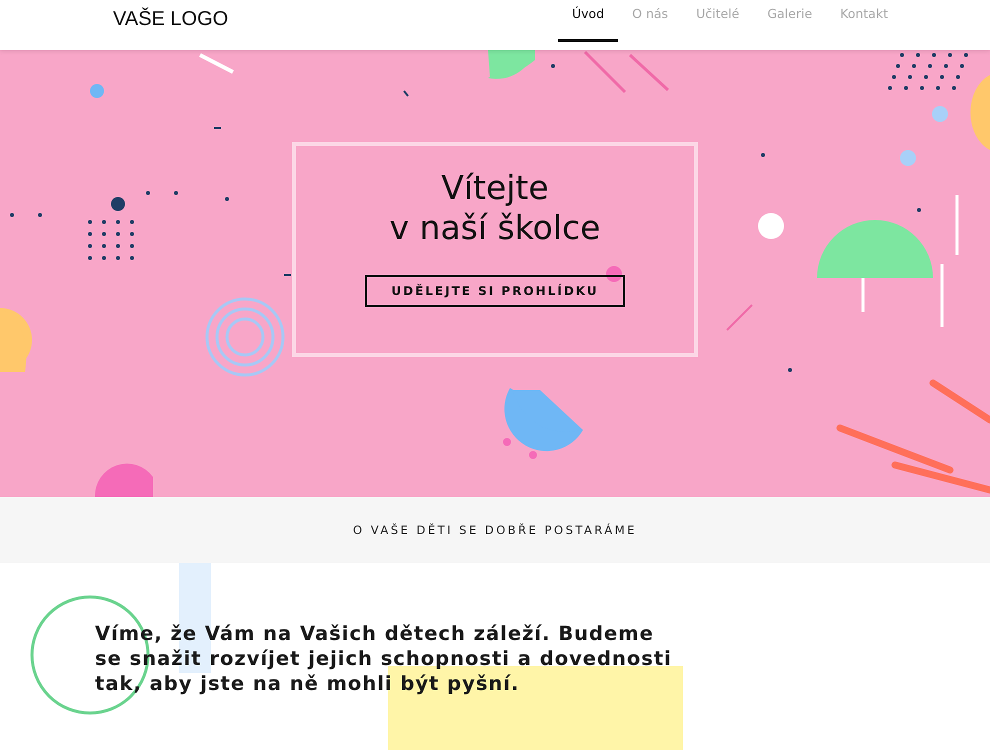  Describe the element at coordinates (495, 530) in the screenshot. I see `tagline: O VAŠE DĚTI SE DOBŘE POSTARÁME` at that location.